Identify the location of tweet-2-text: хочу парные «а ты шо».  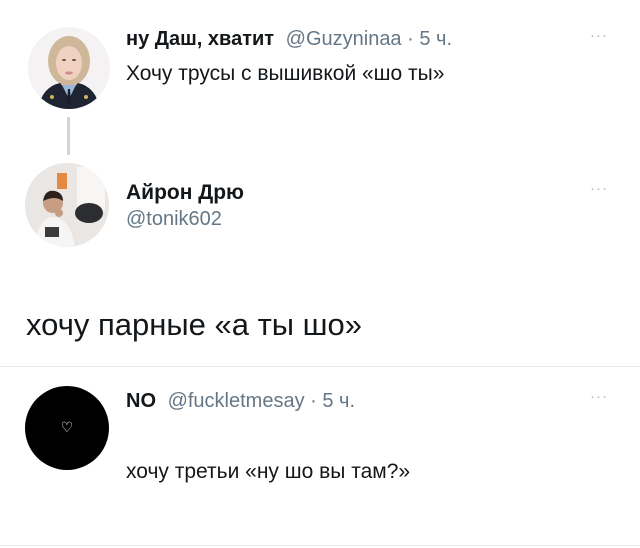
(194, 324).